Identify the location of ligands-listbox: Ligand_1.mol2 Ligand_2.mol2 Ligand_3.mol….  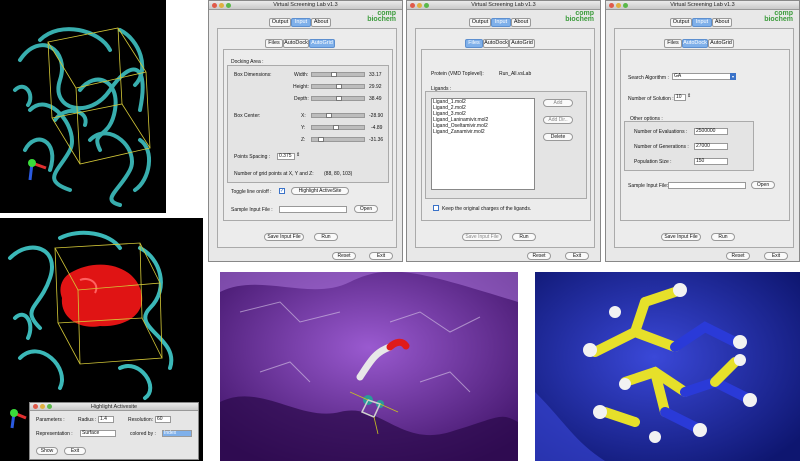
(483, 144).